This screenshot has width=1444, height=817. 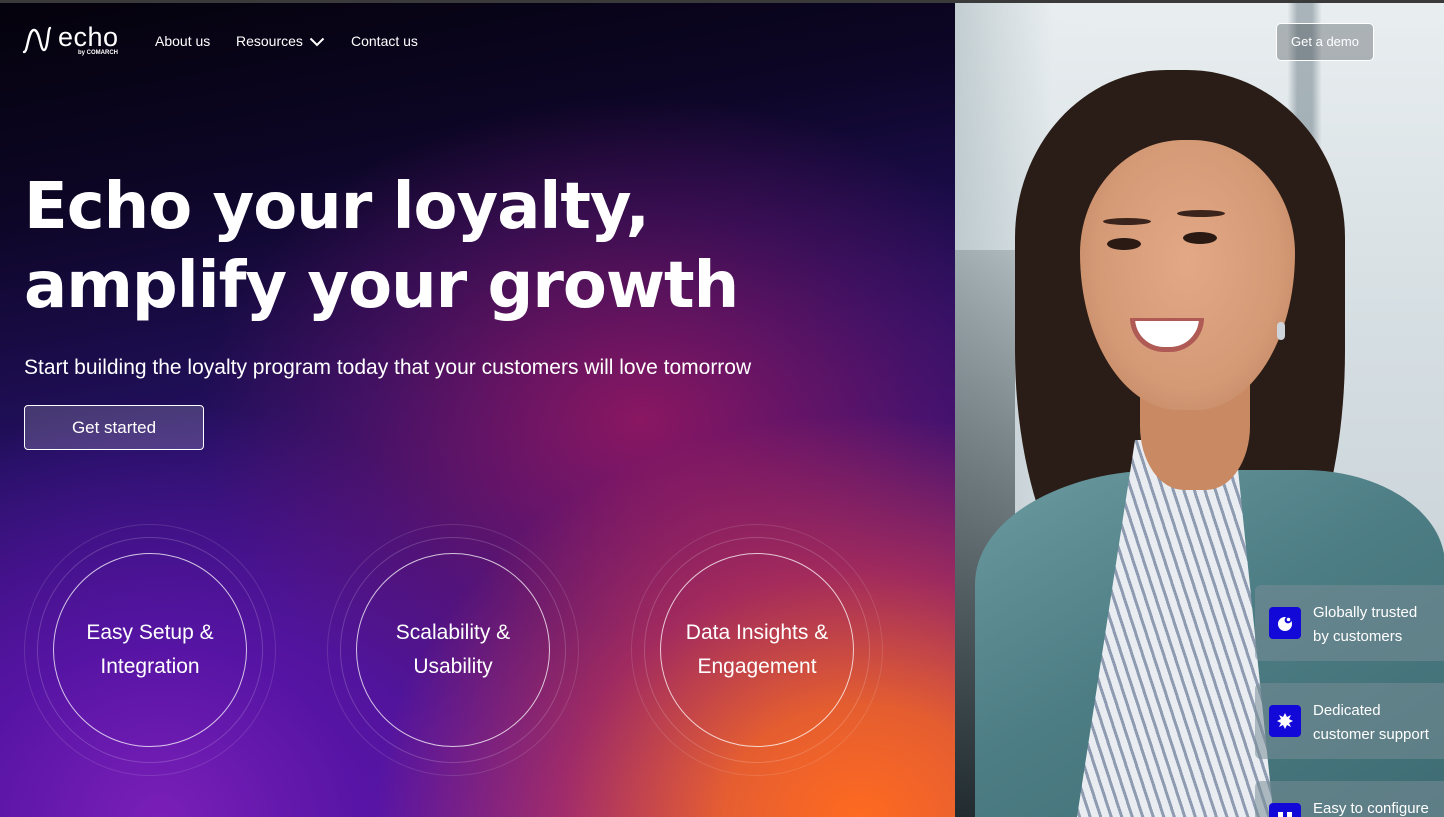 What do you see at coordinates (1281, 331) in the screenshot?
I see `portrait-earring` at bounding box center [1281, 331].